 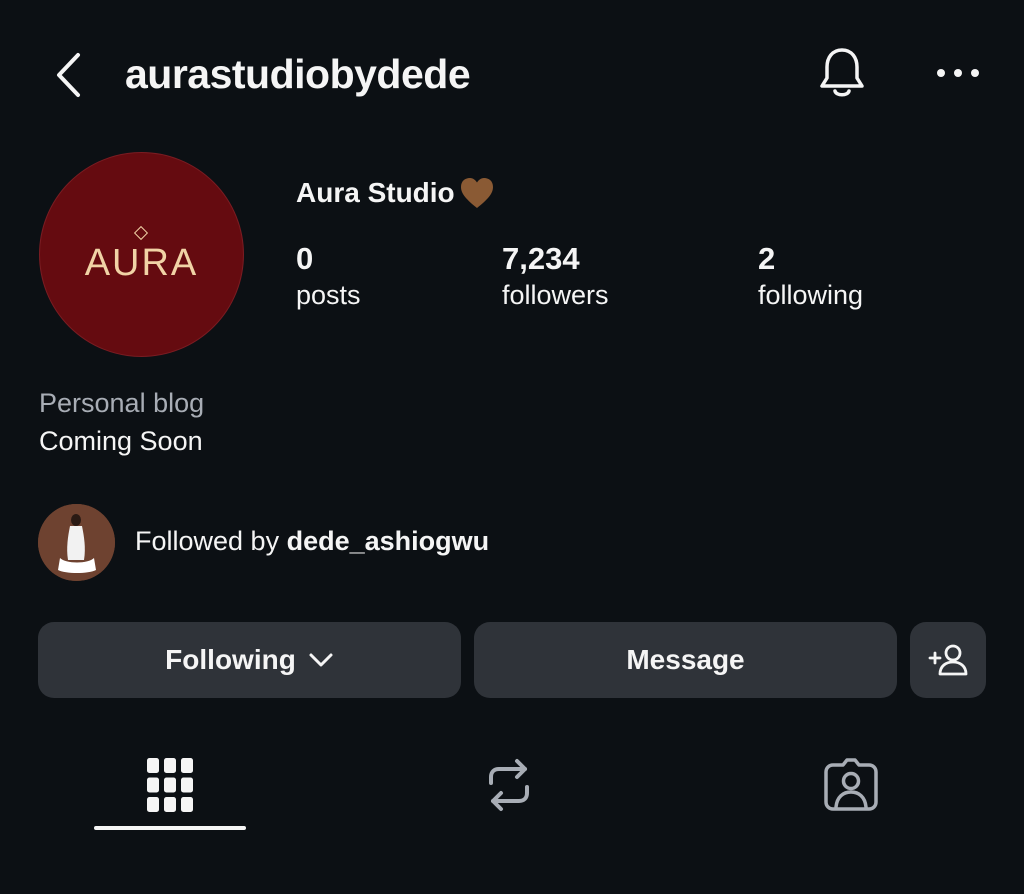 I want to click on add-user-button, so click(x=948, y=660).